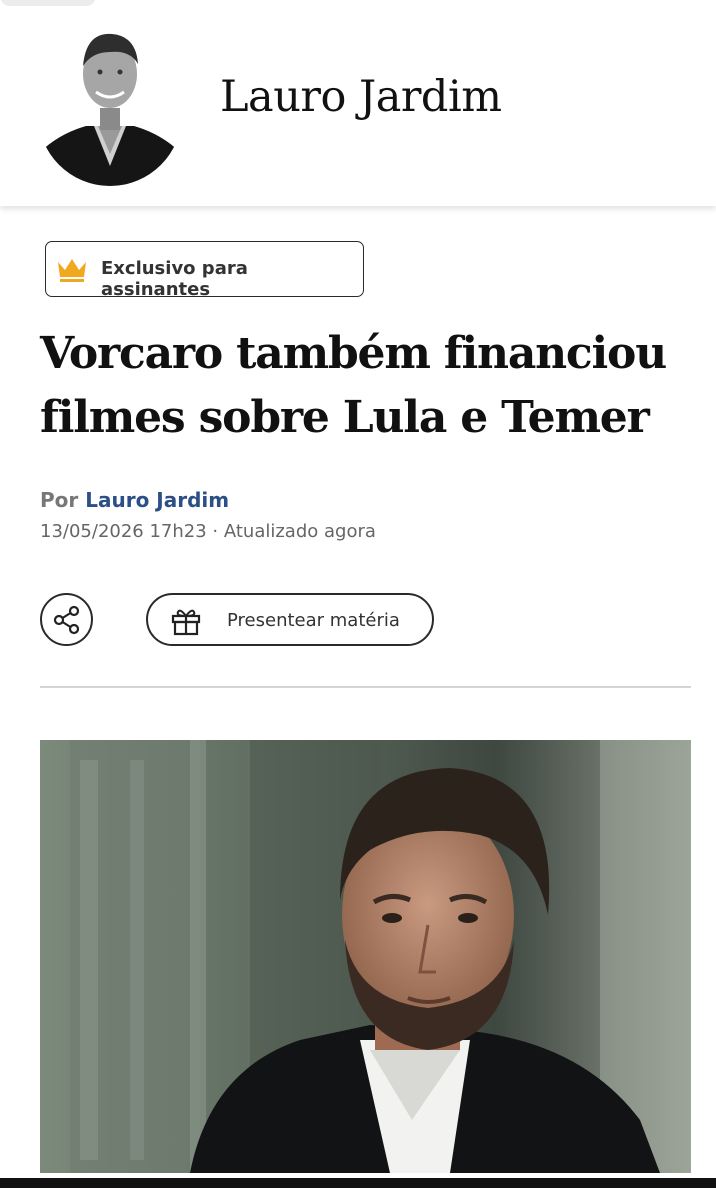 Image resolution: width=716 pixels, height=1188 pixels. I want to click on headline-line-2: filmes sobre Lula e Temer, so click(345, 417).